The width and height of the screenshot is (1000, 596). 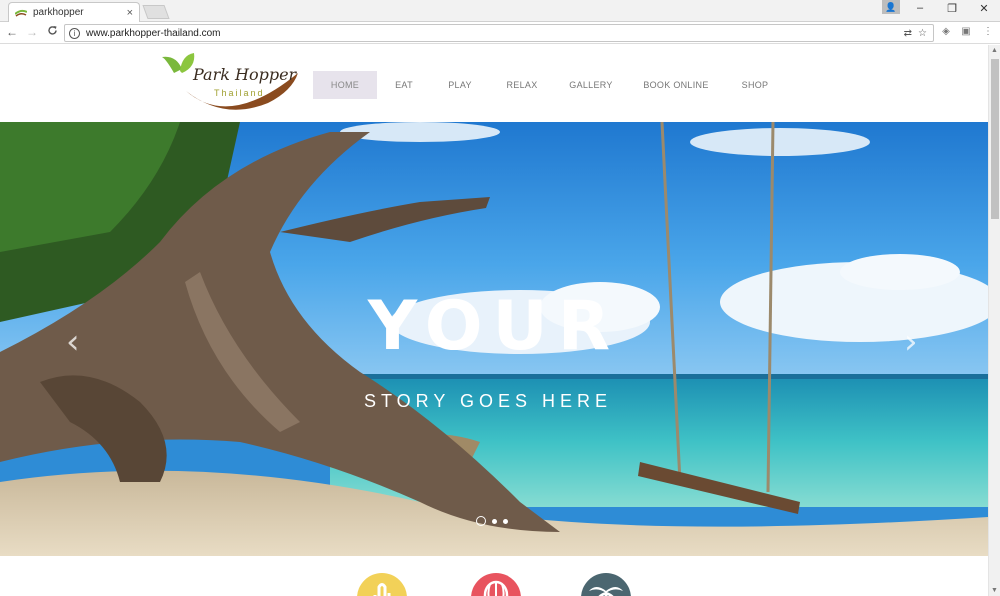 I want to click on browser-titlebar: parkhopper × 👤 – ❐ ✕, so click(x=500, y=11).